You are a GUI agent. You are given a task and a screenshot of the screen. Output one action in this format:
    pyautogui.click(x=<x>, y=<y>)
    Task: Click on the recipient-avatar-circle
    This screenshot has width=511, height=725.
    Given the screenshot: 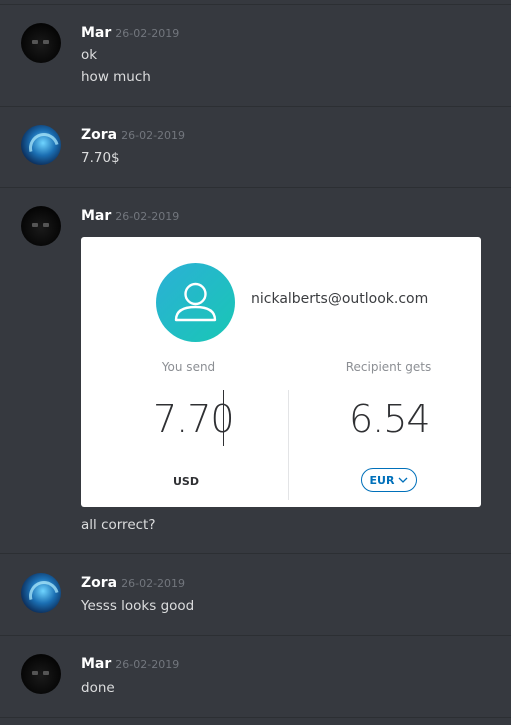 What is the action you would take?
    pyautogui.click(x=195, y=302)
    